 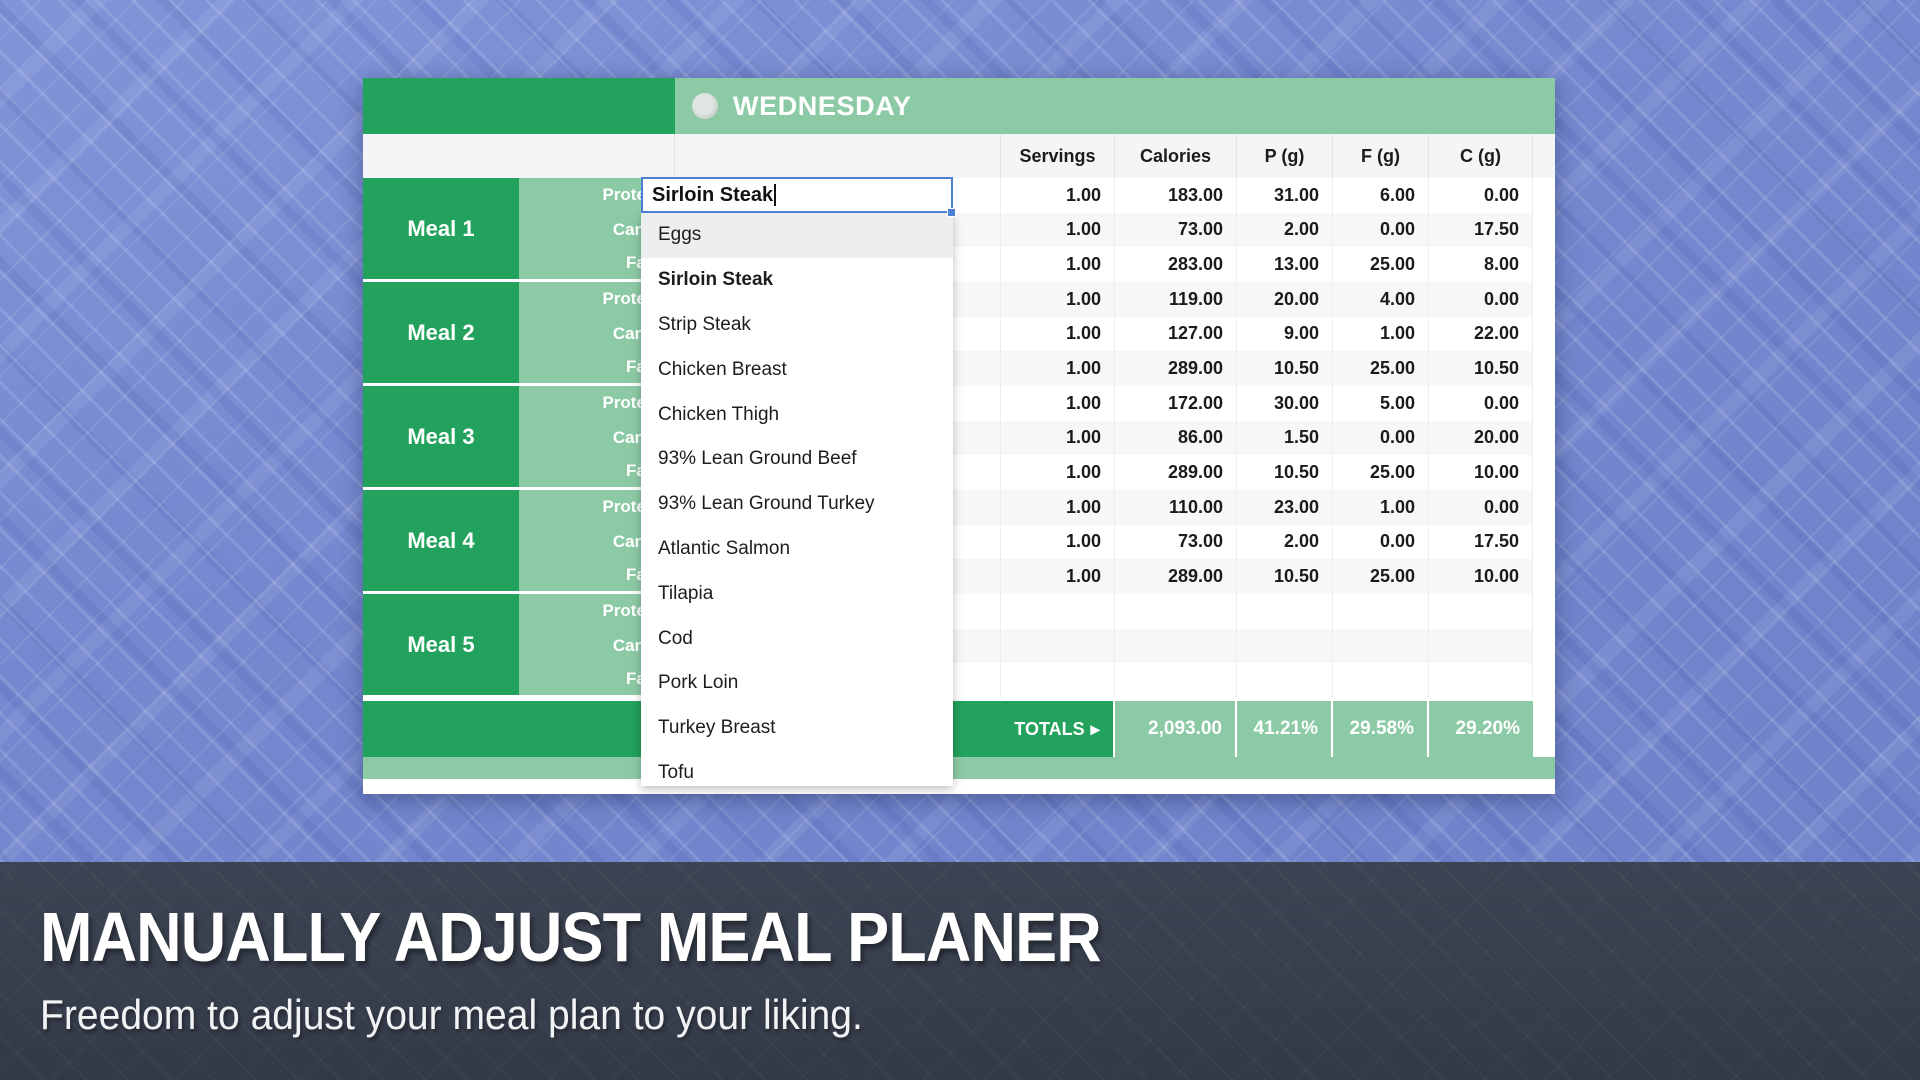 I want to click on protein-cell: 20.00, so click(x=1285, y=299).